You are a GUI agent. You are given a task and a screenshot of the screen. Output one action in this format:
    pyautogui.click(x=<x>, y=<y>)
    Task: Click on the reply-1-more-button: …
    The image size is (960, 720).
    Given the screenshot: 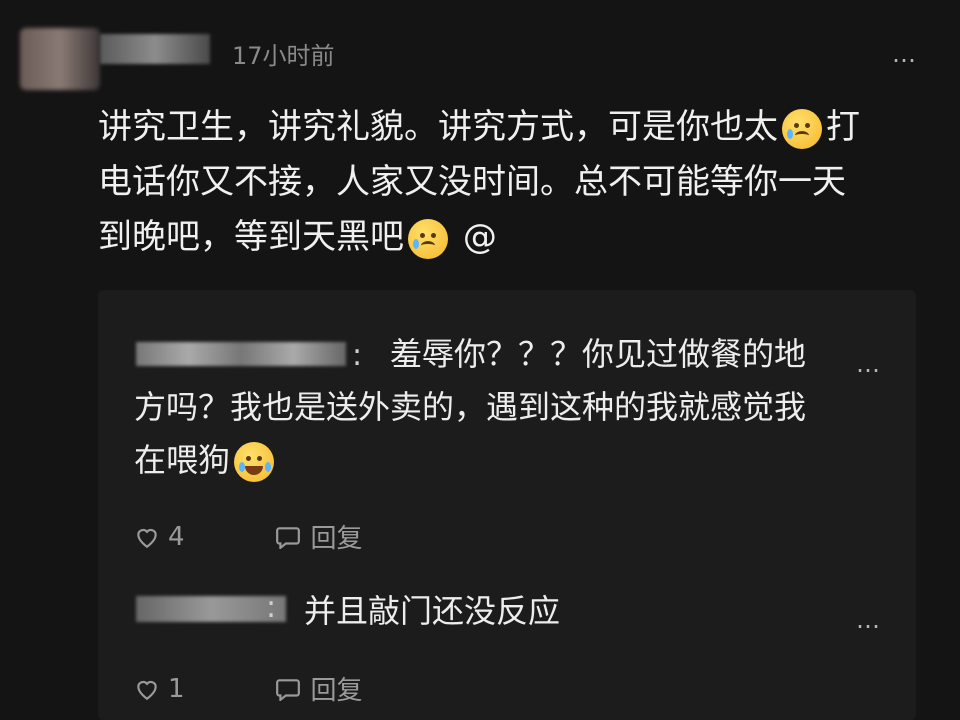 What is the action you would take?
    pyautogui.click(x=869, y=364)
    